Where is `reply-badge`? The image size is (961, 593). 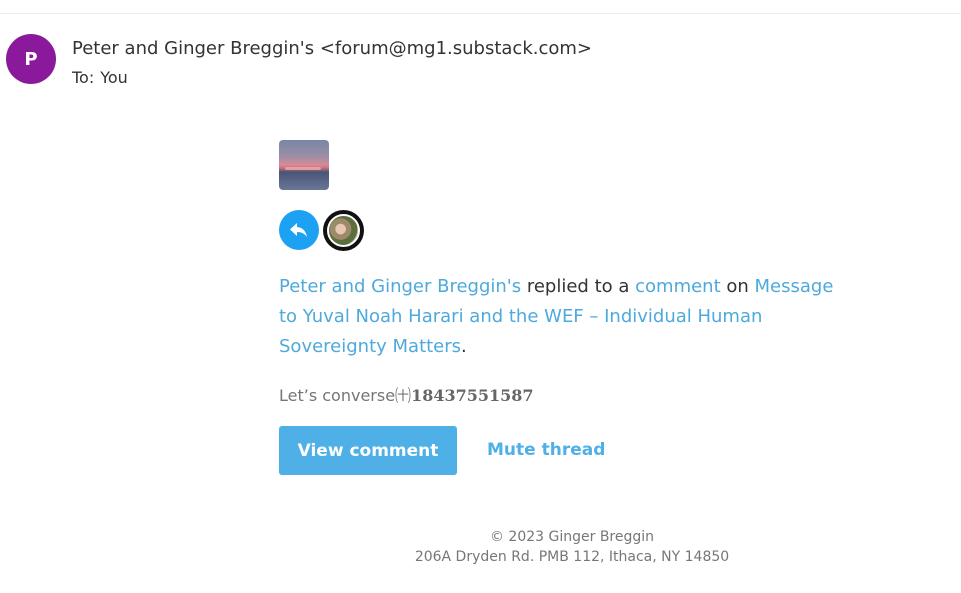 reply-badge is located at coordinates (299, 230).